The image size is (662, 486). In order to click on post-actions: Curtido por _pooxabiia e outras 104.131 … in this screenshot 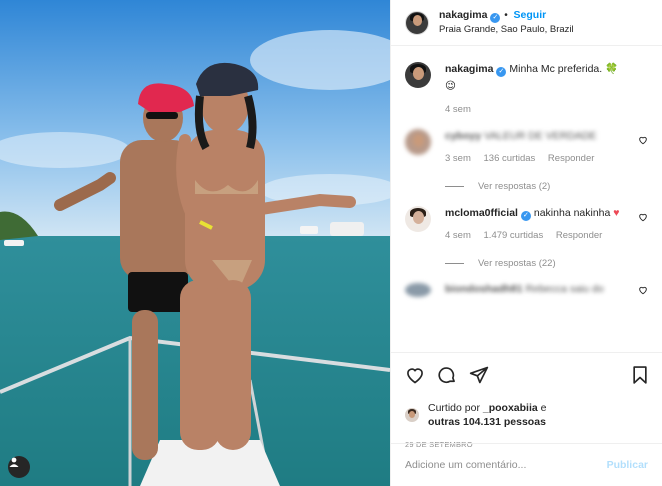, I will do `click(526, 400)`.